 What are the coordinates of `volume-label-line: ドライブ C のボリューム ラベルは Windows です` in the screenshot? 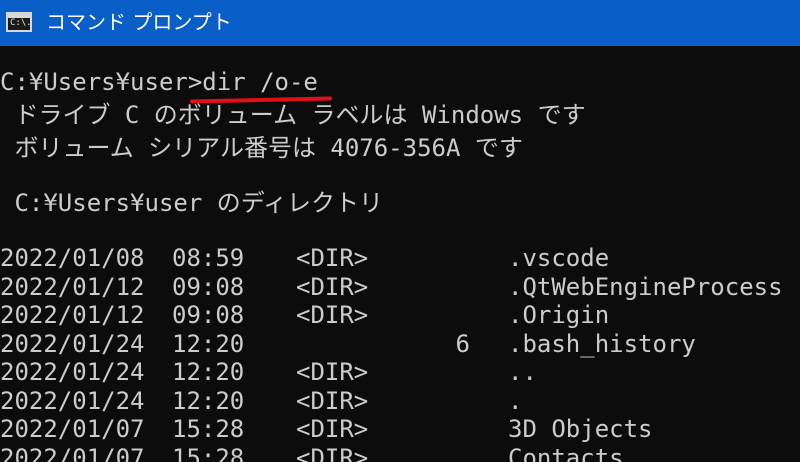 It's located at (293, 115).